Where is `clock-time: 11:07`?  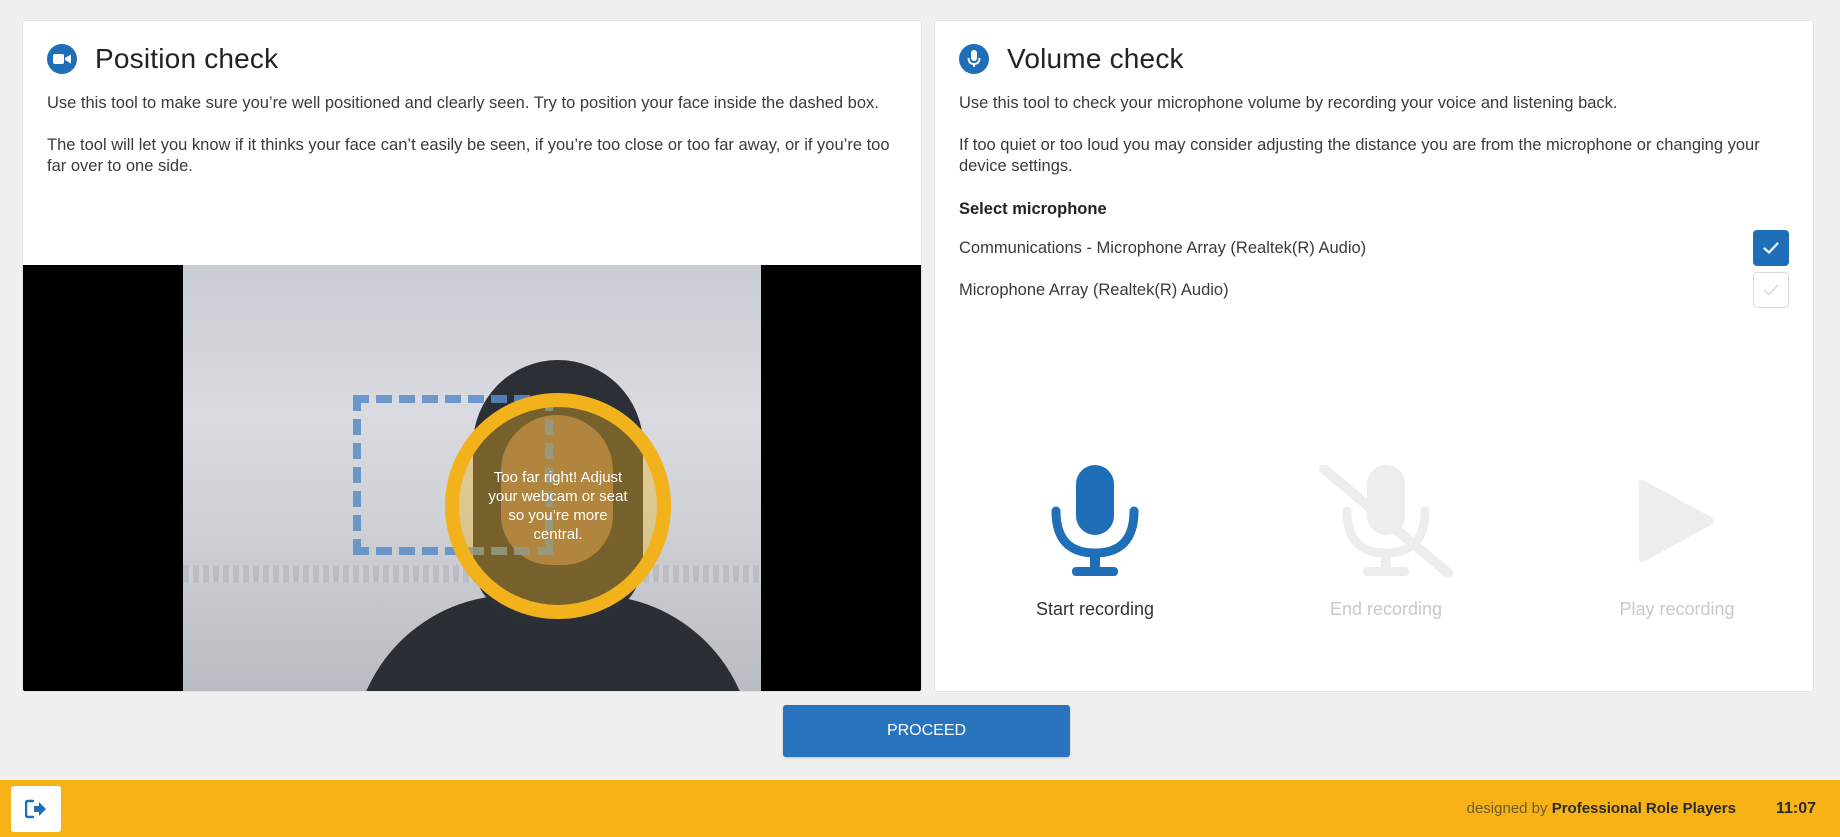 clock-time: 11:07 is located at coordinates (1795, 808).